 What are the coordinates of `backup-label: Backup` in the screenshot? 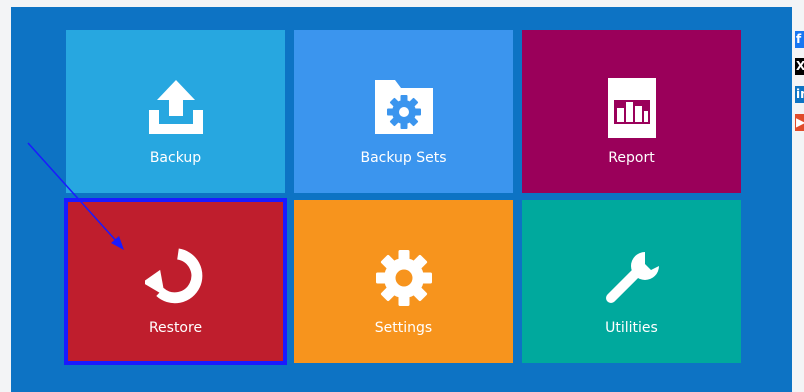 It's located at (175, 158).